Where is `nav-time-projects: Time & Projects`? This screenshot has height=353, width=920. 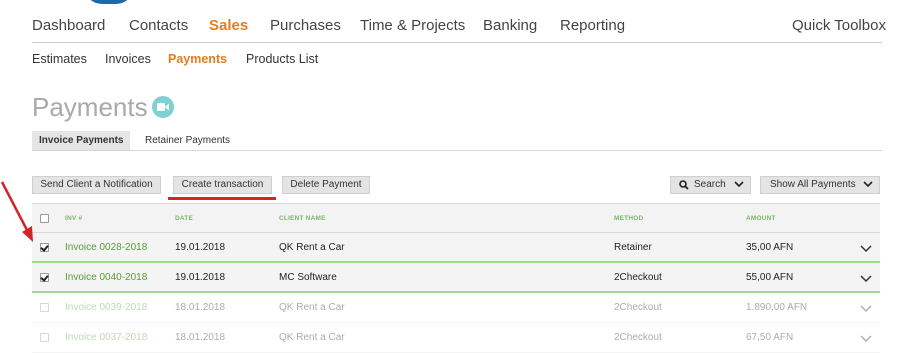
nav-time-projects: Time & Projects is located at coordinates (412, 25).